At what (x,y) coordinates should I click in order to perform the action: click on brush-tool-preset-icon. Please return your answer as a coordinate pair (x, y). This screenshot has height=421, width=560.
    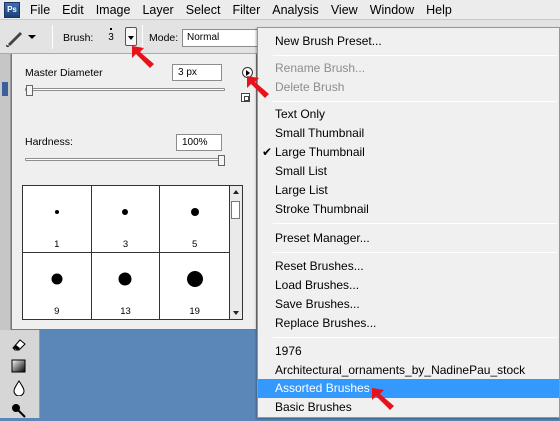
    Looking at the image, I should click on (21, 37).